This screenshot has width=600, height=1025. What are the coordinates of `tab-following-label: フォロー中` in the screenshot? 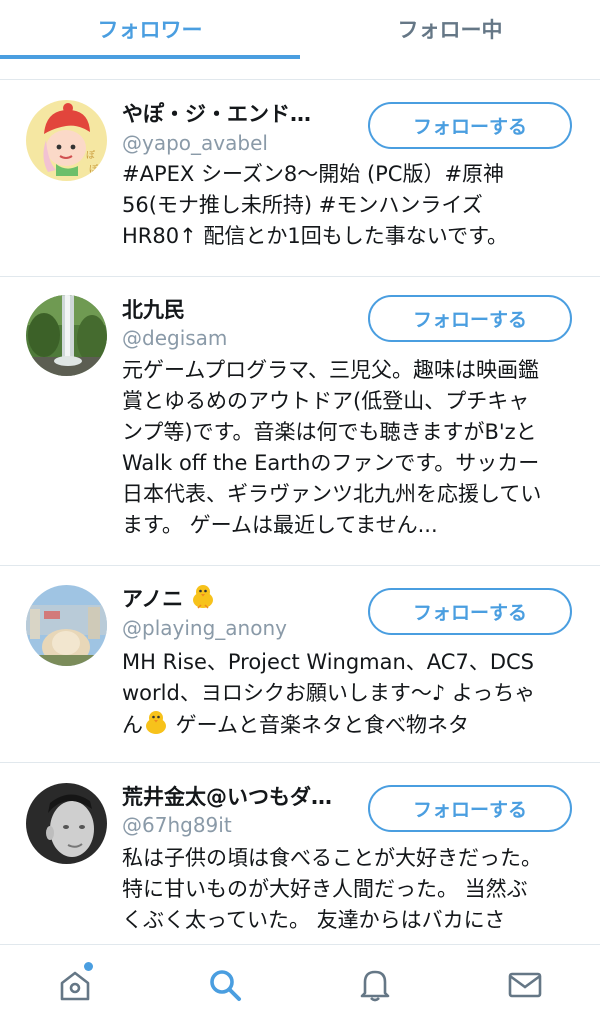 It's located at (450, 30).